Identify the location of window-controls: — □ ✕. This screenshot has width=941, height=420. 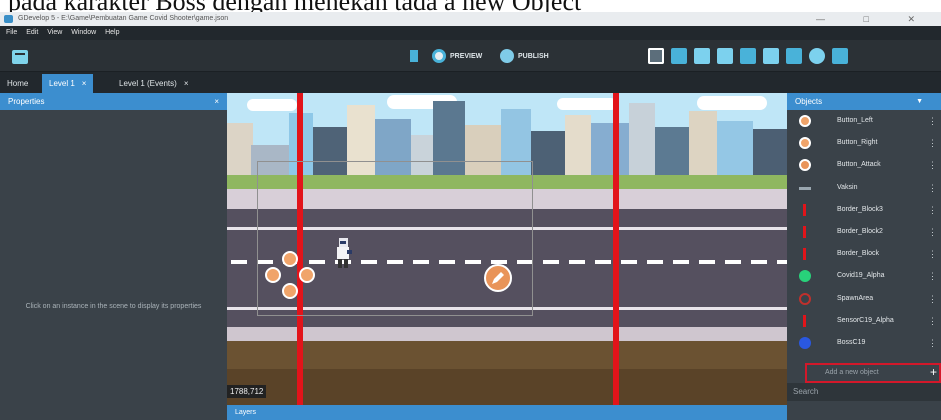
(874, 19).